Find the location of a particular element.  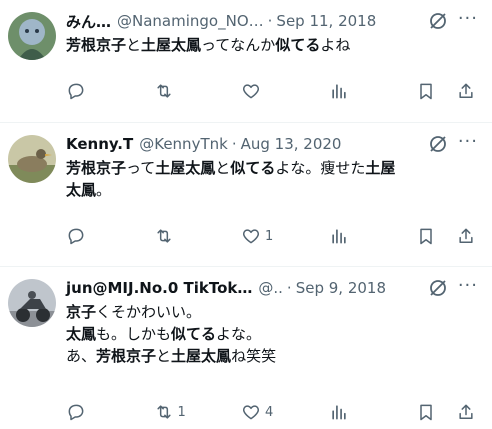

like-count: 4 is located at coordinates (269, 412).